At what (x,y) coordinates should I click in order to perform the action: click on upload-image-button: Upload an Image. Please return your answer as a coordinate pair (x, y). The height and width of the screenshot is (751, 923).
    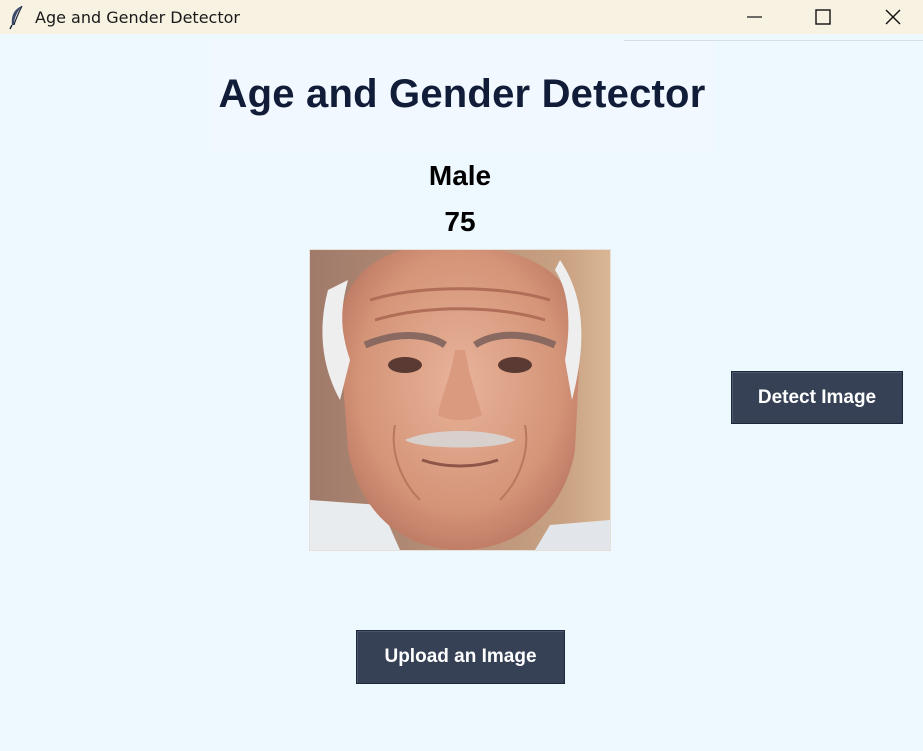
    Looking at the image, I should click on (460, 657).